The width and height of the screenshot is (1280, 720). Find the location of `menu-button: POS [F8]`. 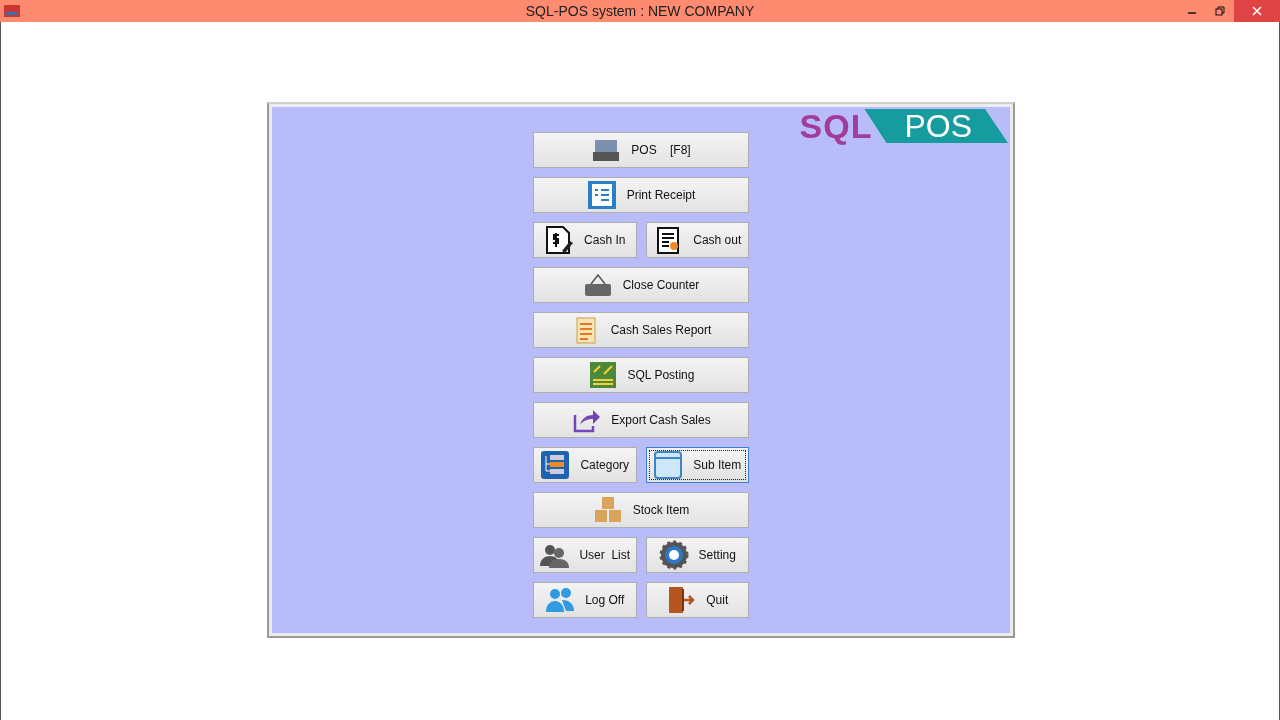

menu-button: POS [F8] is located at coordinates (641, 150).